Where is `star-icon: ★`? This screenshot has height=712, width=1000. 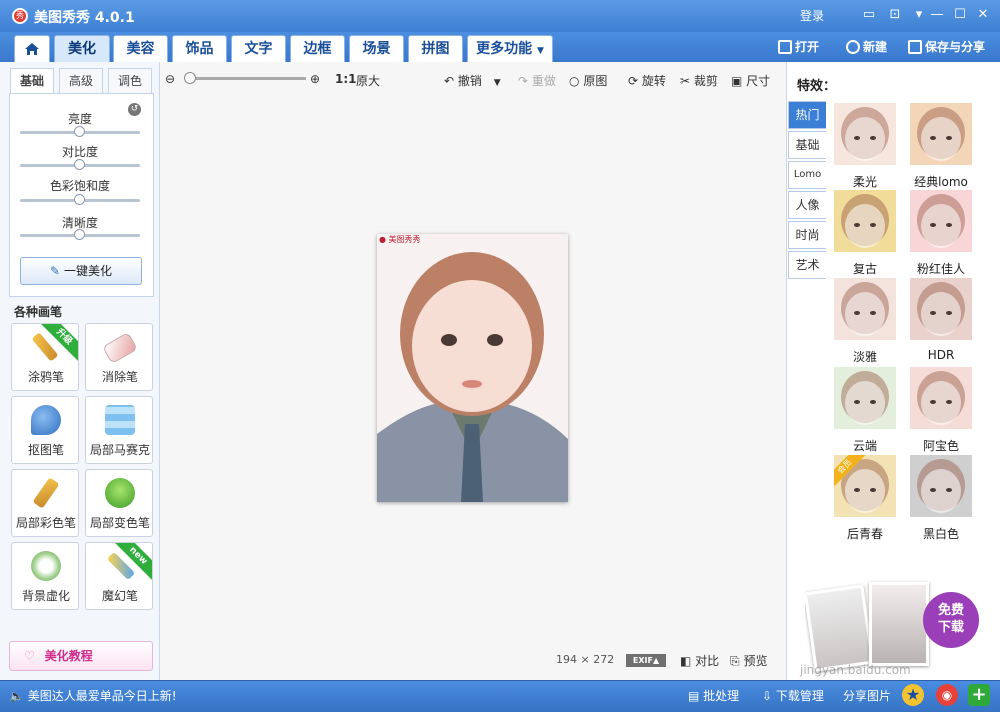 star-icon: ★ is located at coordinates (913, 695).